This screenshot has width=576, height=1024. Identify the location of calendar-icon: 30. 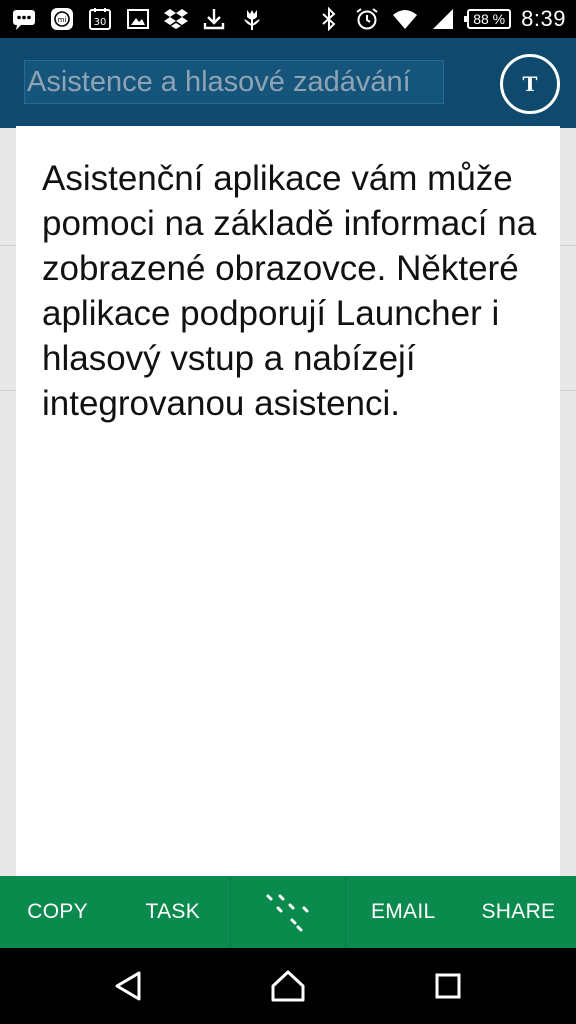
(100, 19).